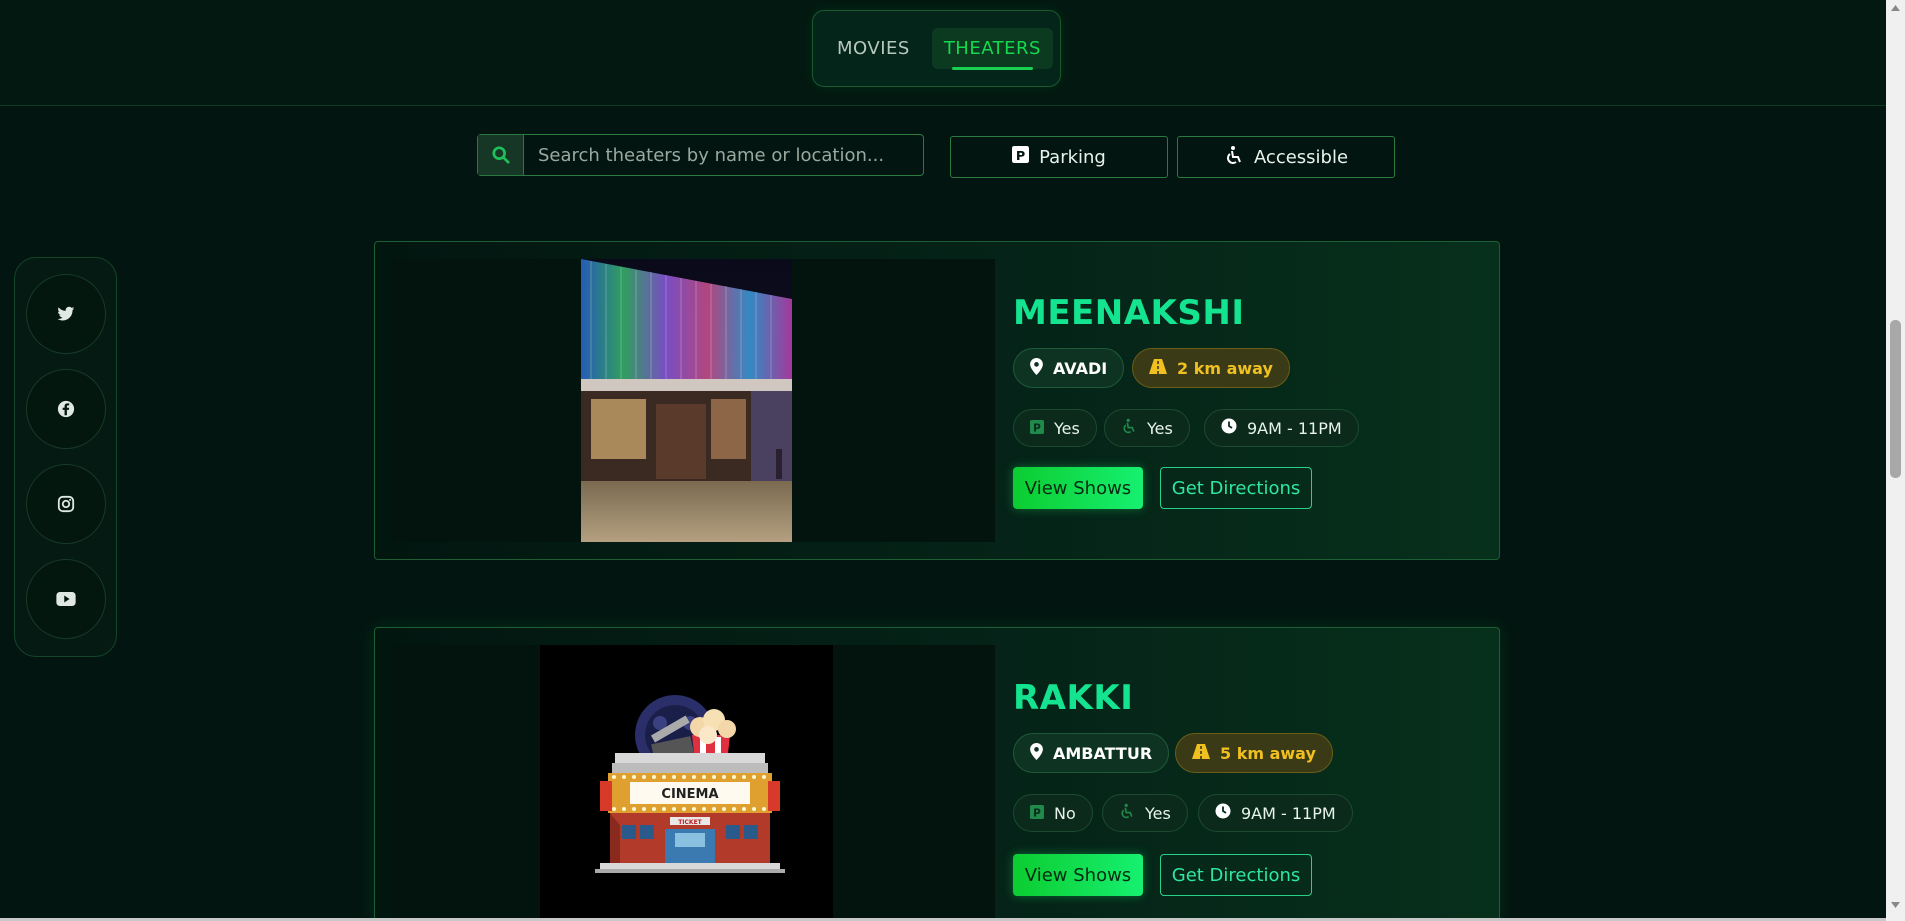 Image resolution: width=1905 pixels, height=921 pixels. I want to click on view-tabs: MOVIES THEATERS, so click(936, 48).